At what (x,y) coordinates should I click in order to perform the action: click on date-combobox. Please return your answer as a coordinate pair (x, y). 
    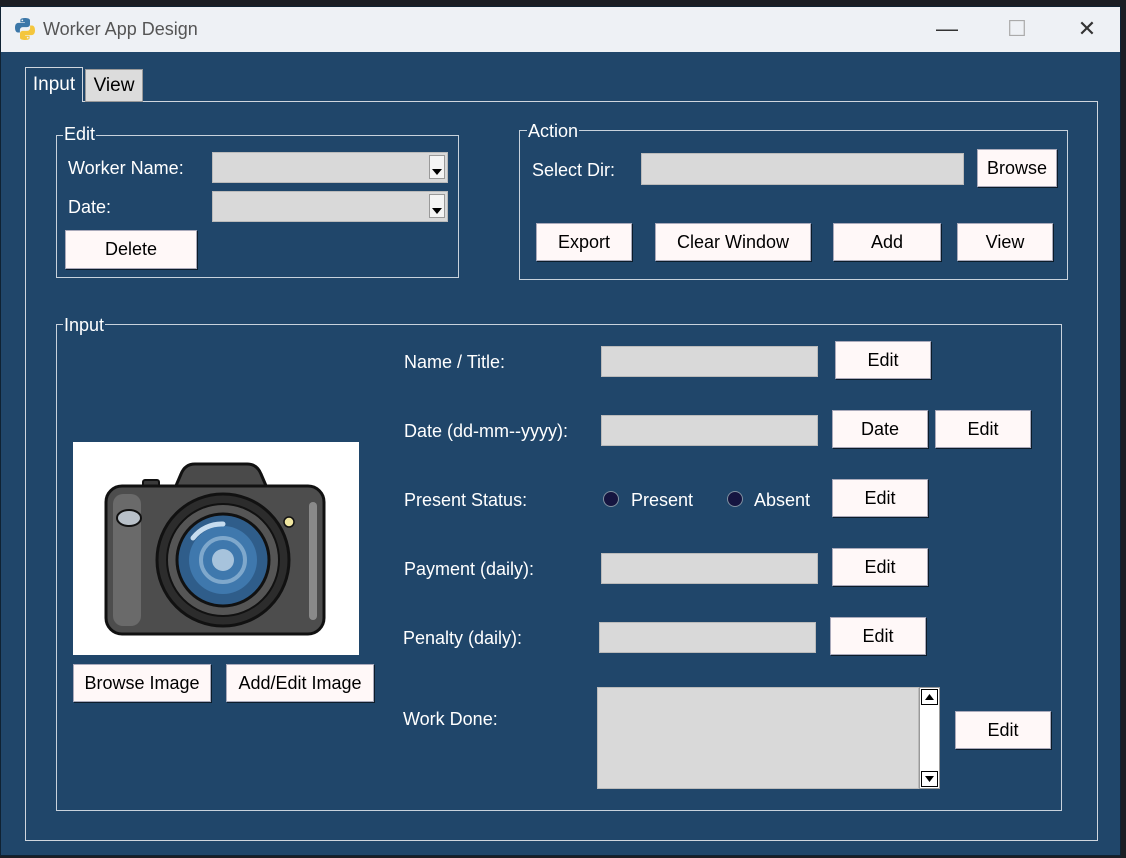
    Looking at the image, I should click on (330, 206).